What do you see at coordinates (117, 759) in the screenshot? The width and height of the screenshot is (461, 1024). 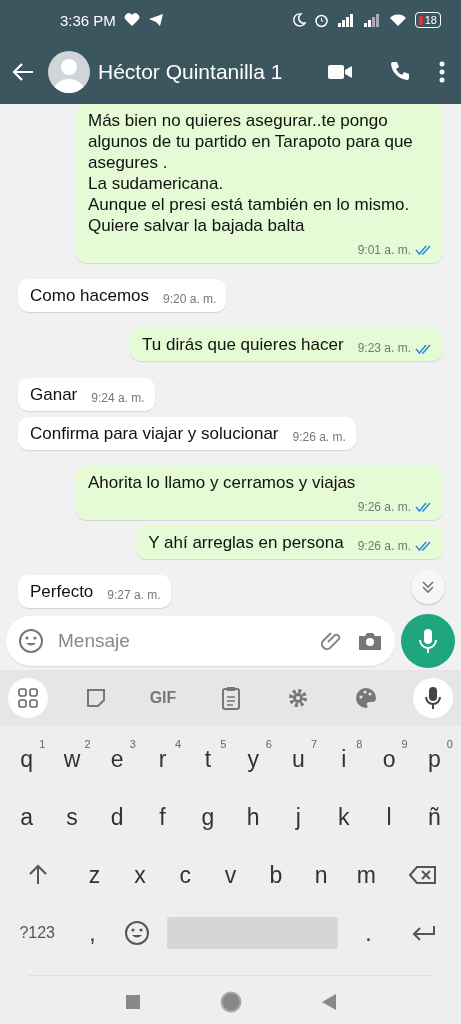 I see `keyboard-key: e 3` at bounding box center [117, 759].